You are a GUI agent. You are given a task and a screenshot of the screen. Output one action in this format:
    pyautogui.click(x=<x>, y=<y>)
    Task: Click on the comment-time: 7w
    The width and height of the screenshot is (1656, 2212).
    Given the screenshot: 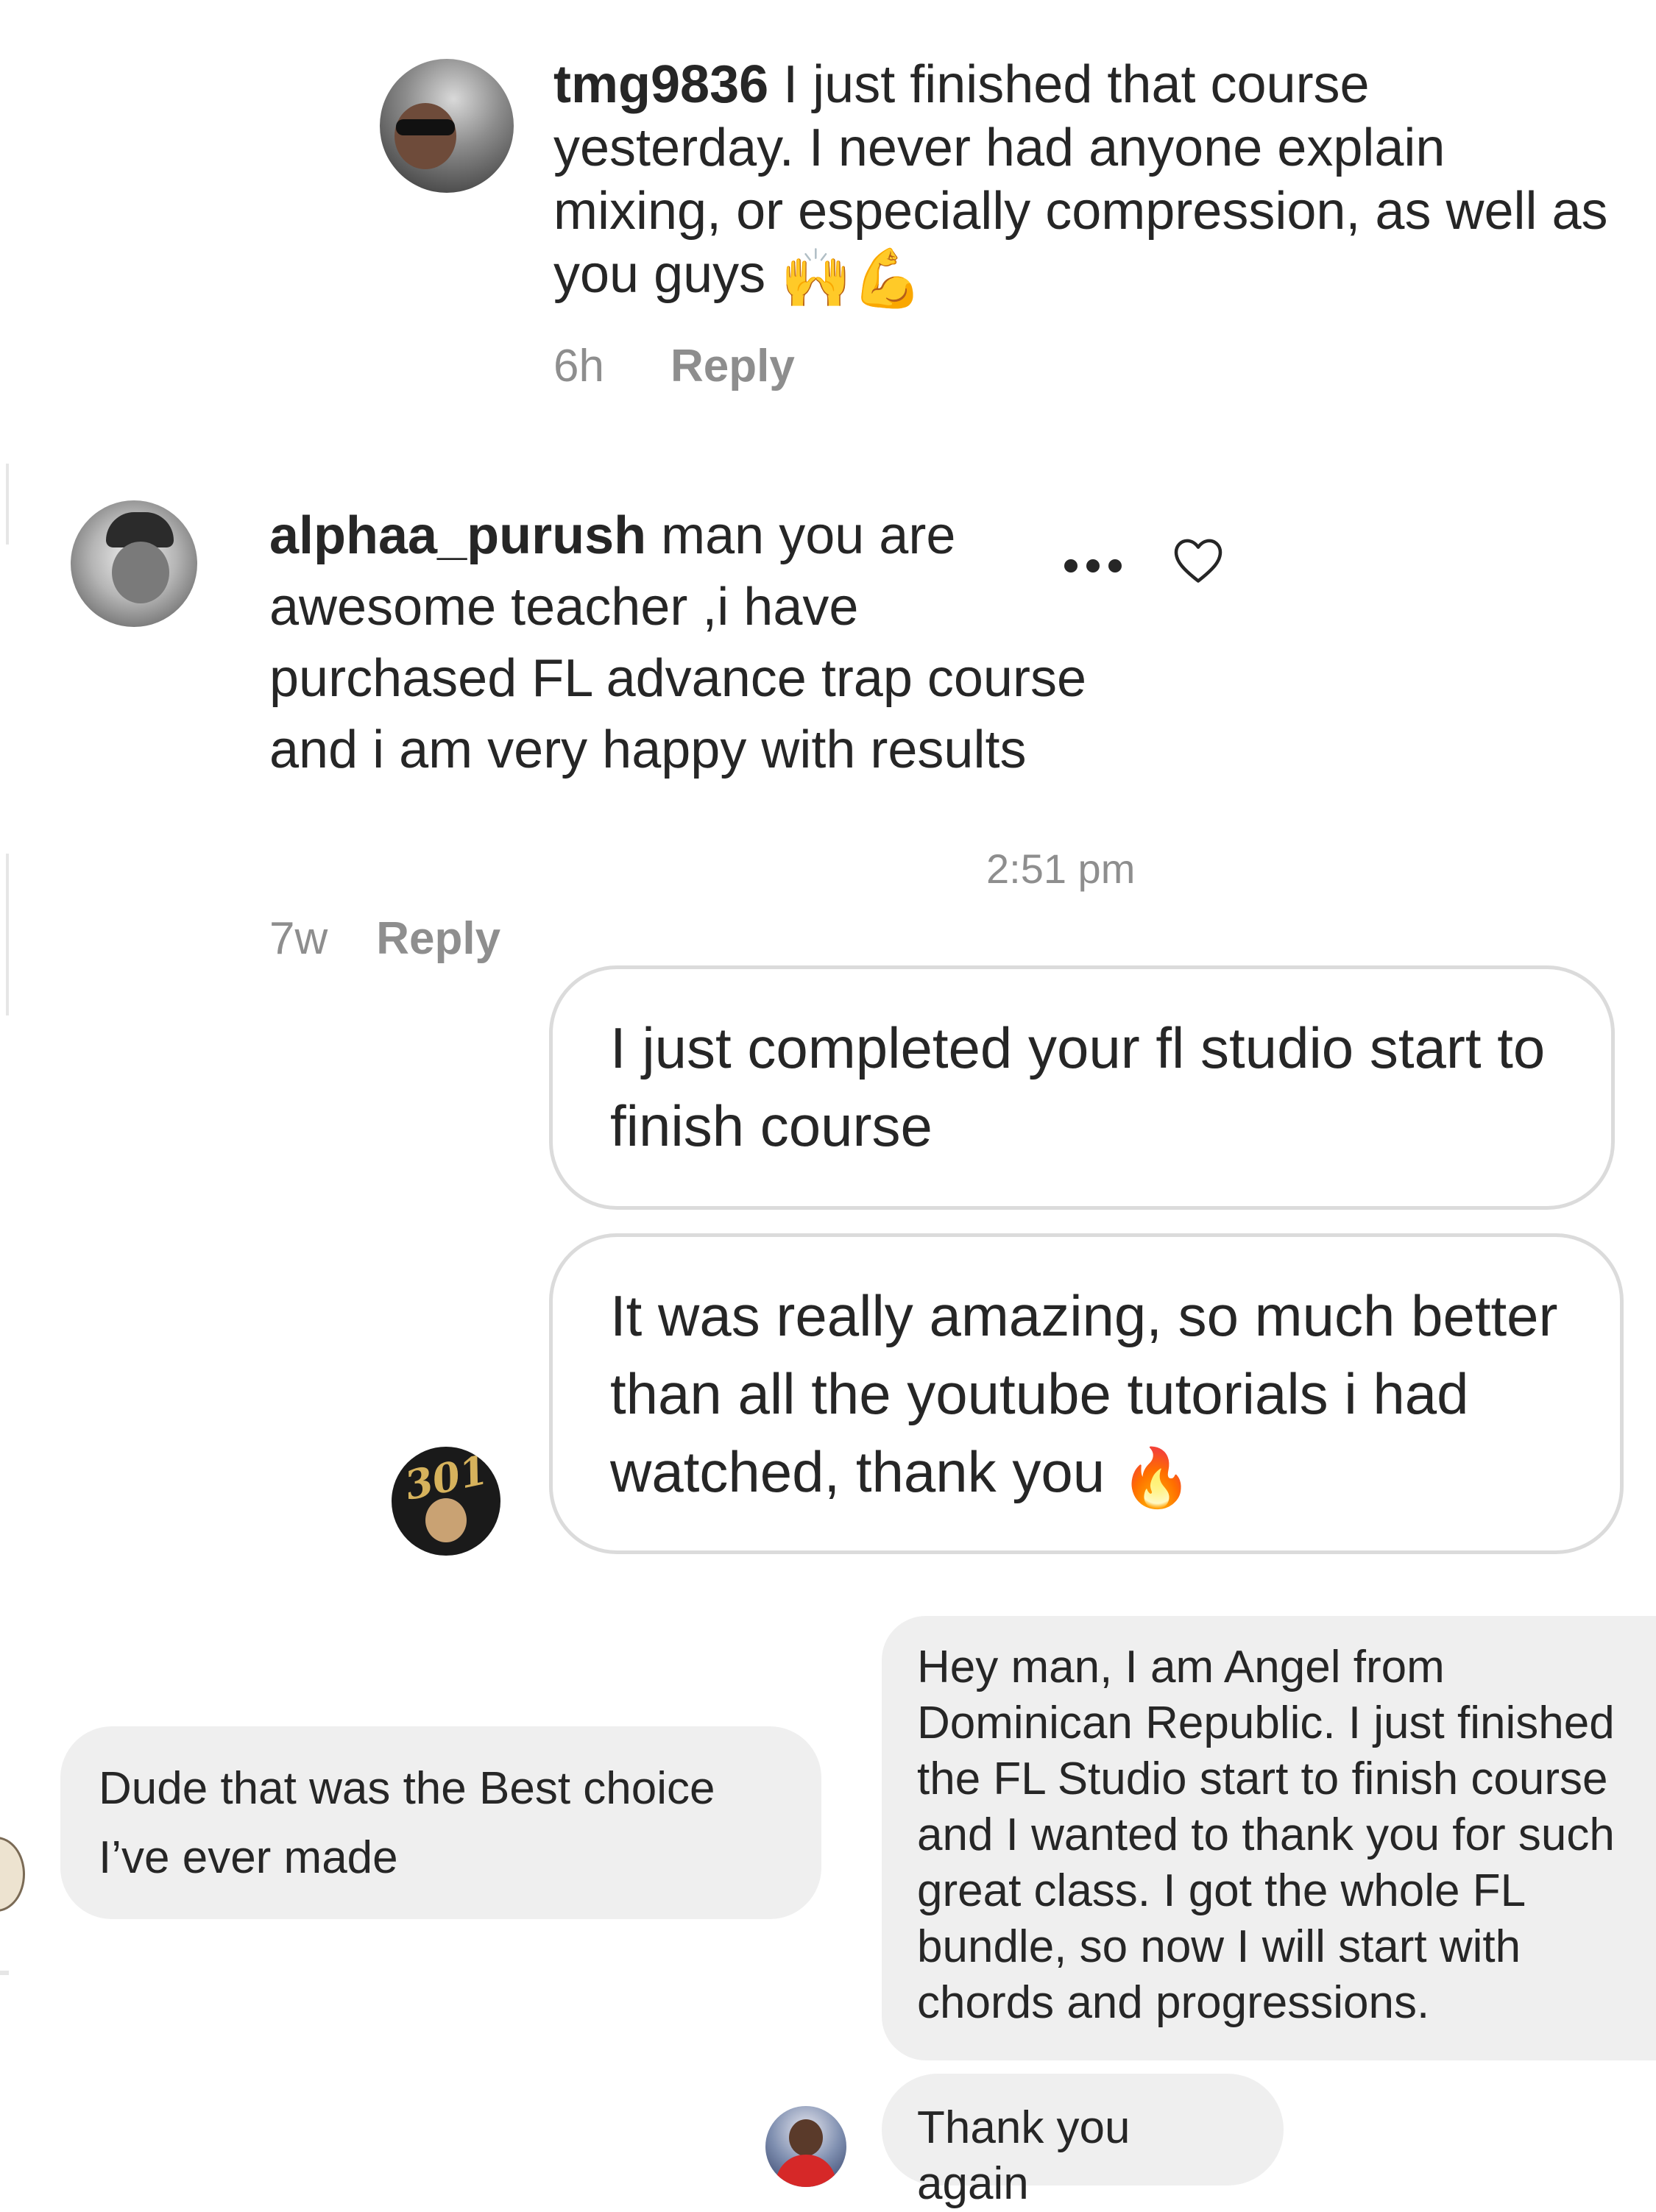 What is the action you would take?
    pyautogui.click(x=298, y=938)
    